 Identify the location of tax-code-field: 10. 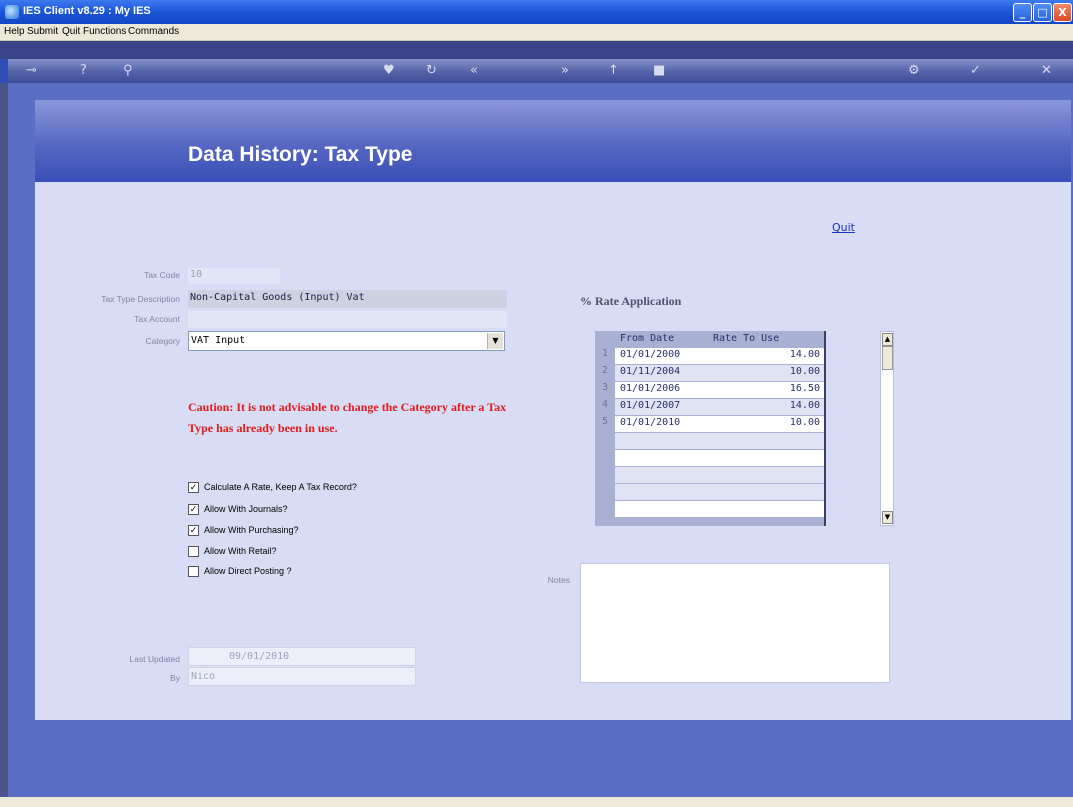
(234, 276).